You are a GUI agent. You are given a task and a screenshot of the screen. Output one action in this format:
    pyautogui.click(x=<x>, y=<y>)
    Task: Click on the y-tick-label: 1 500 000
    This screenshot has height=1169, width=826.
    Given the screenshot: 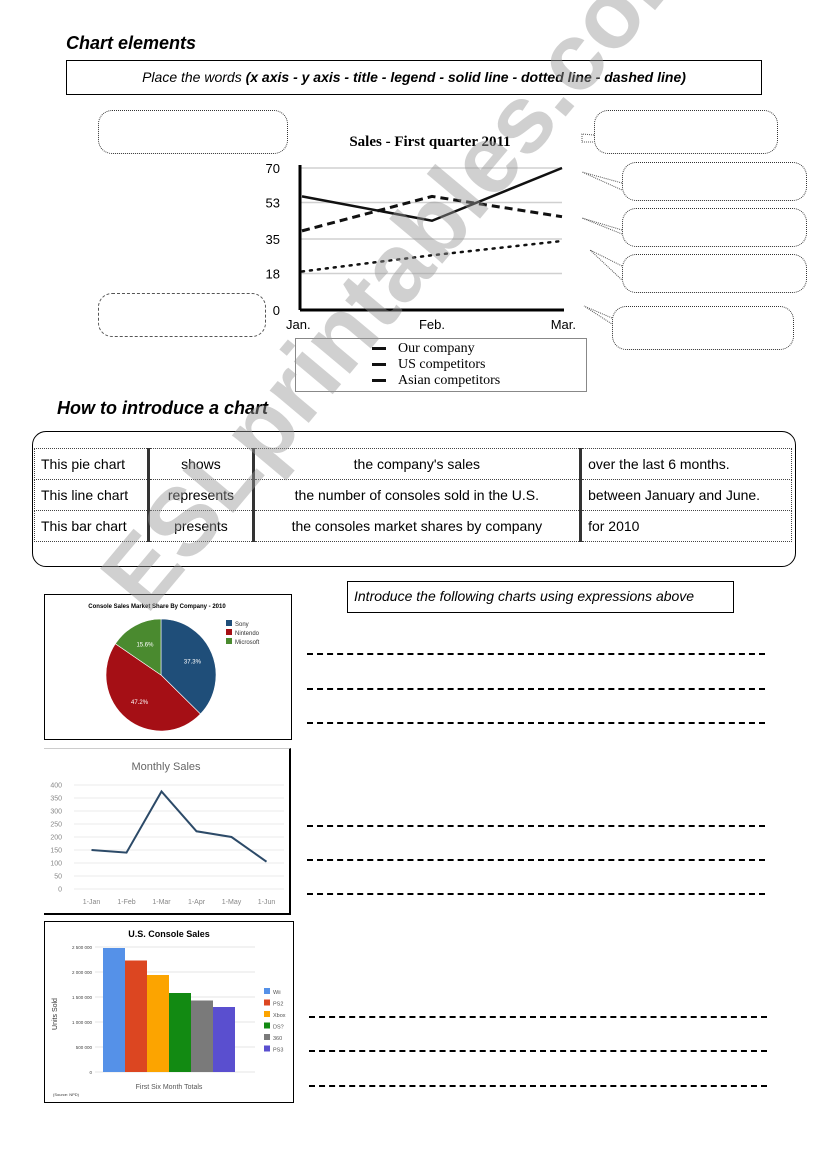 What is the action you would take?
    pyautogui.click(x=82, y=997)
    